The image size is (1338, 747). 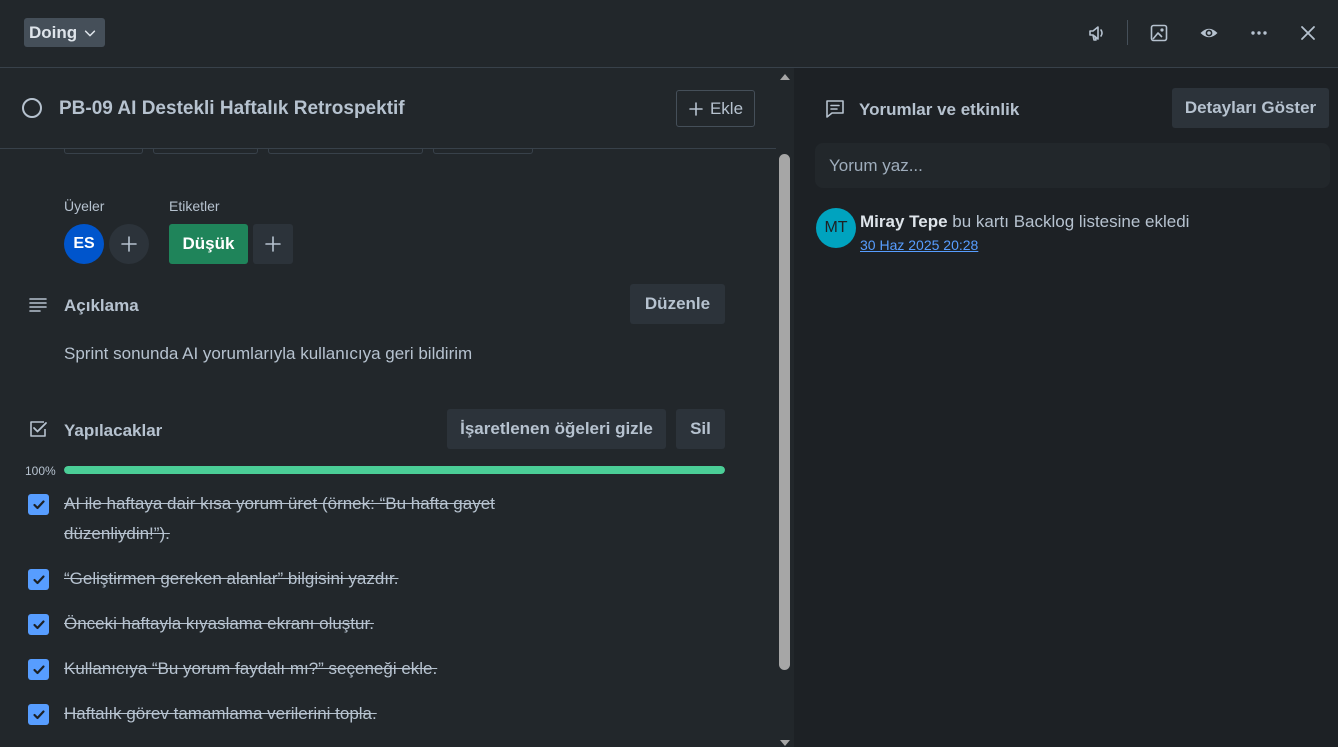 What do you see at coordinates (1259, 33) in the screenshot?
I see `more-icon` at bounding box center [1259, 33].